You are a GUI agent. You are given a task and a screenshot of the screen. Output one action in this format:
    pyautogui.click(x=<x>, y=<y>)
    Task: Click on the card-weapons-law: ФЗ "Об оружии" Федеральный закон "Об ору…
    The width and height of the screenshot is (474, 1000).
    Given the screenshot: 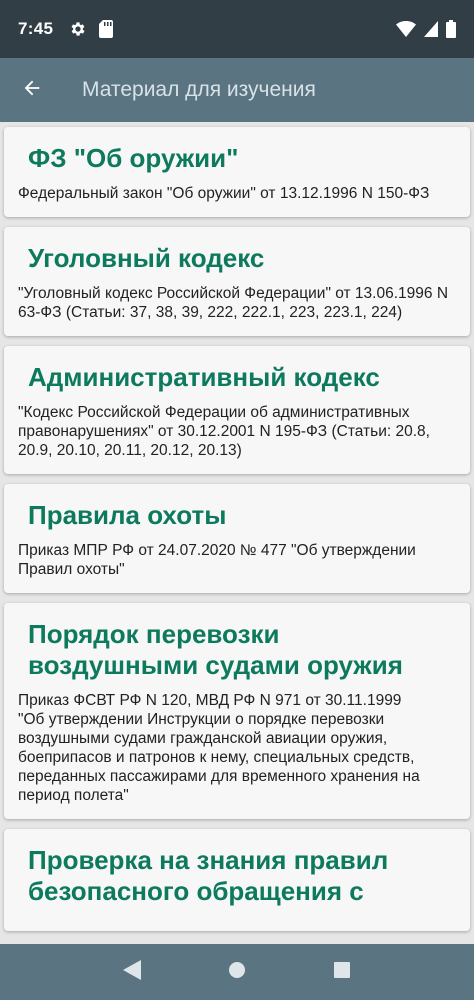 What is the action you would take?
    pyautogui.click(x=237, y=172)
    